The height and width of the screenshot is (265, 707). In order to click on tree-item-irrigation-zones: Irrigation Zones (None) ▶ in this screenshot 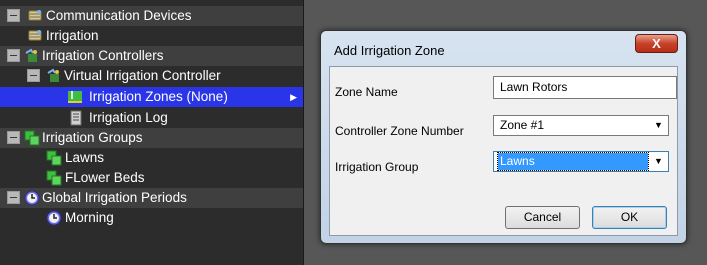, I will do `click(151, 97)`.